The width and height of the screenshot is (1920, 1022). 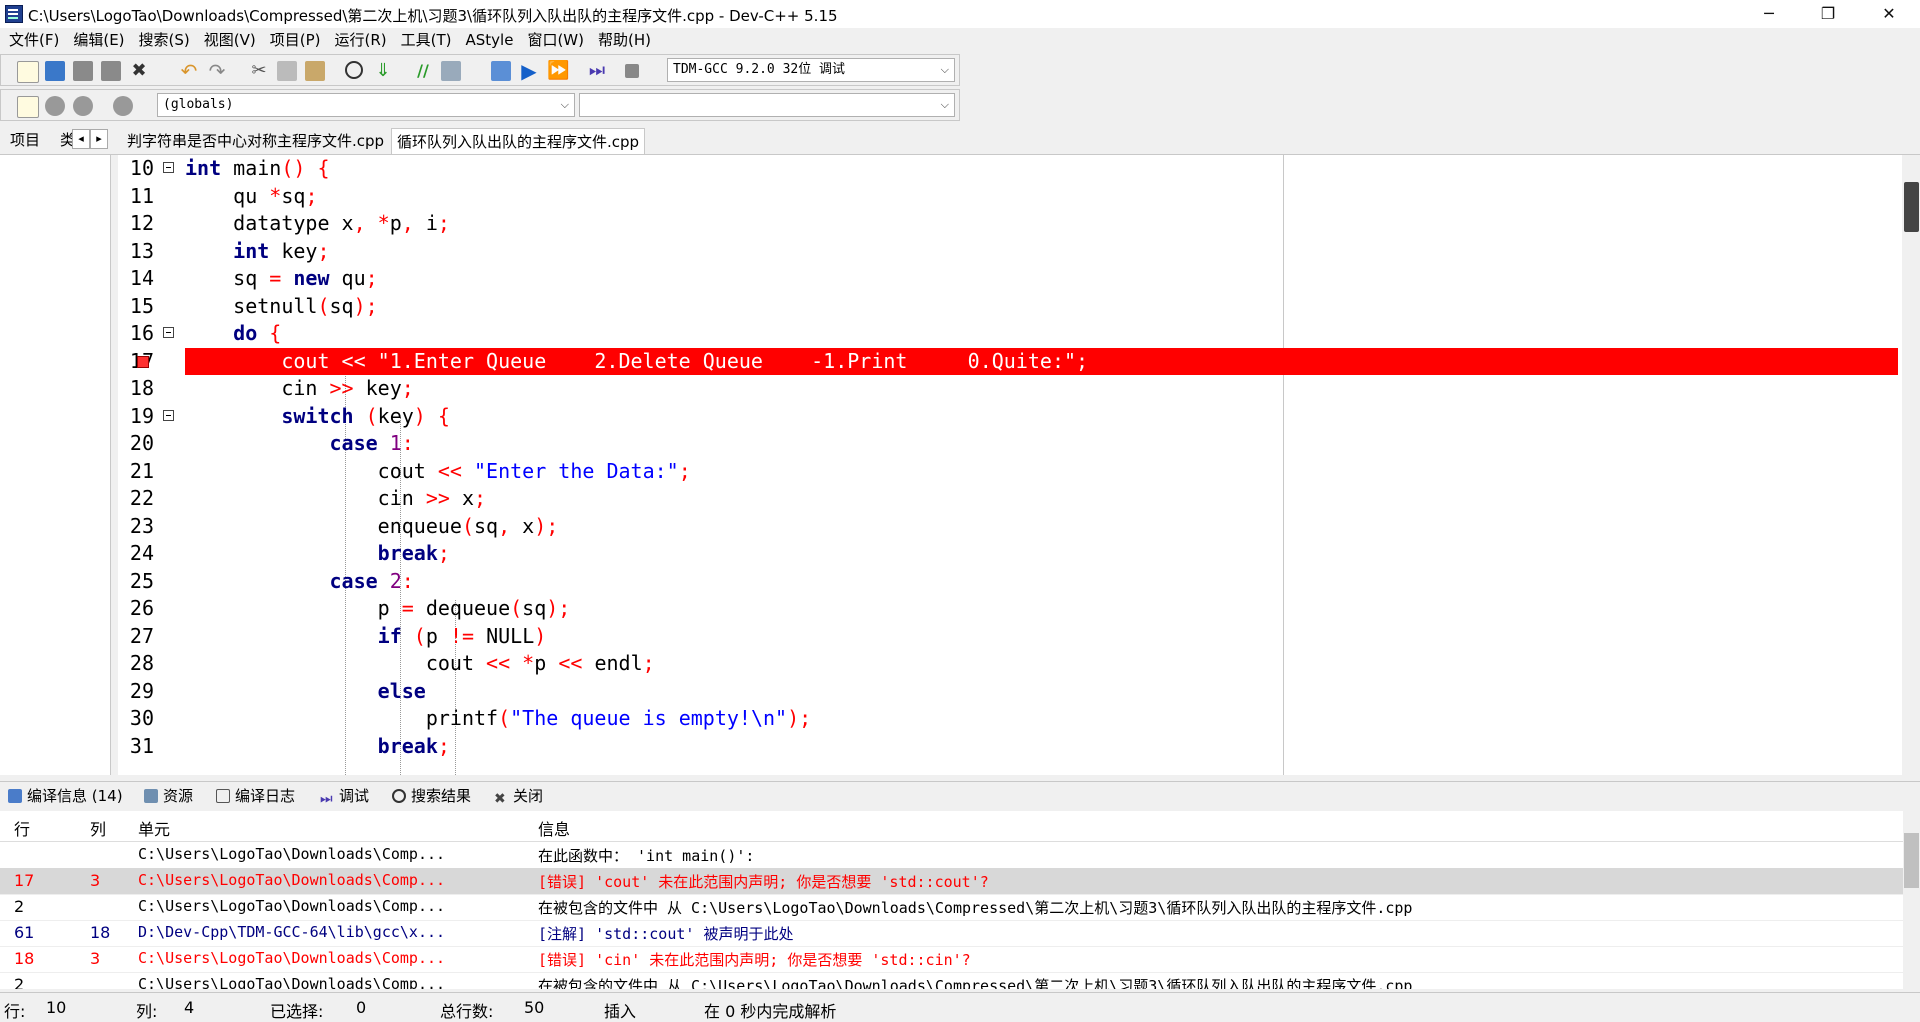 What do you see at coordinates (230, 40) in the screenshot?
I see `menu-view: 视图(V)` at bounding box center [230, 40].